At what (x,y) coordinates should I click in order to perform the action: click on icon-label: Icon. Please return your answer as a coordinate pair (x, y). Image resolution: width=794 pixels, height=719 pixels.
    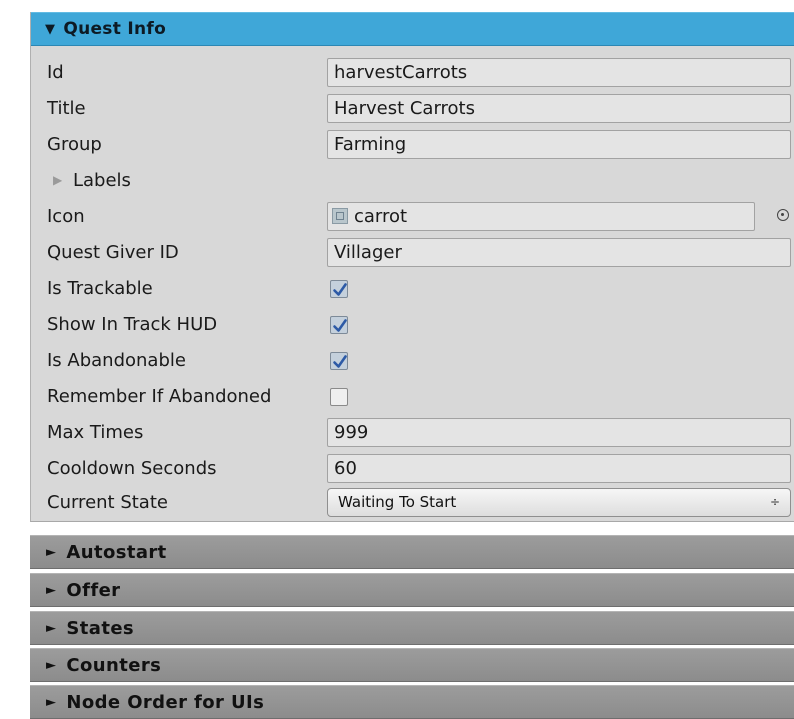
    Looking at the image, I should click on (66, 216).